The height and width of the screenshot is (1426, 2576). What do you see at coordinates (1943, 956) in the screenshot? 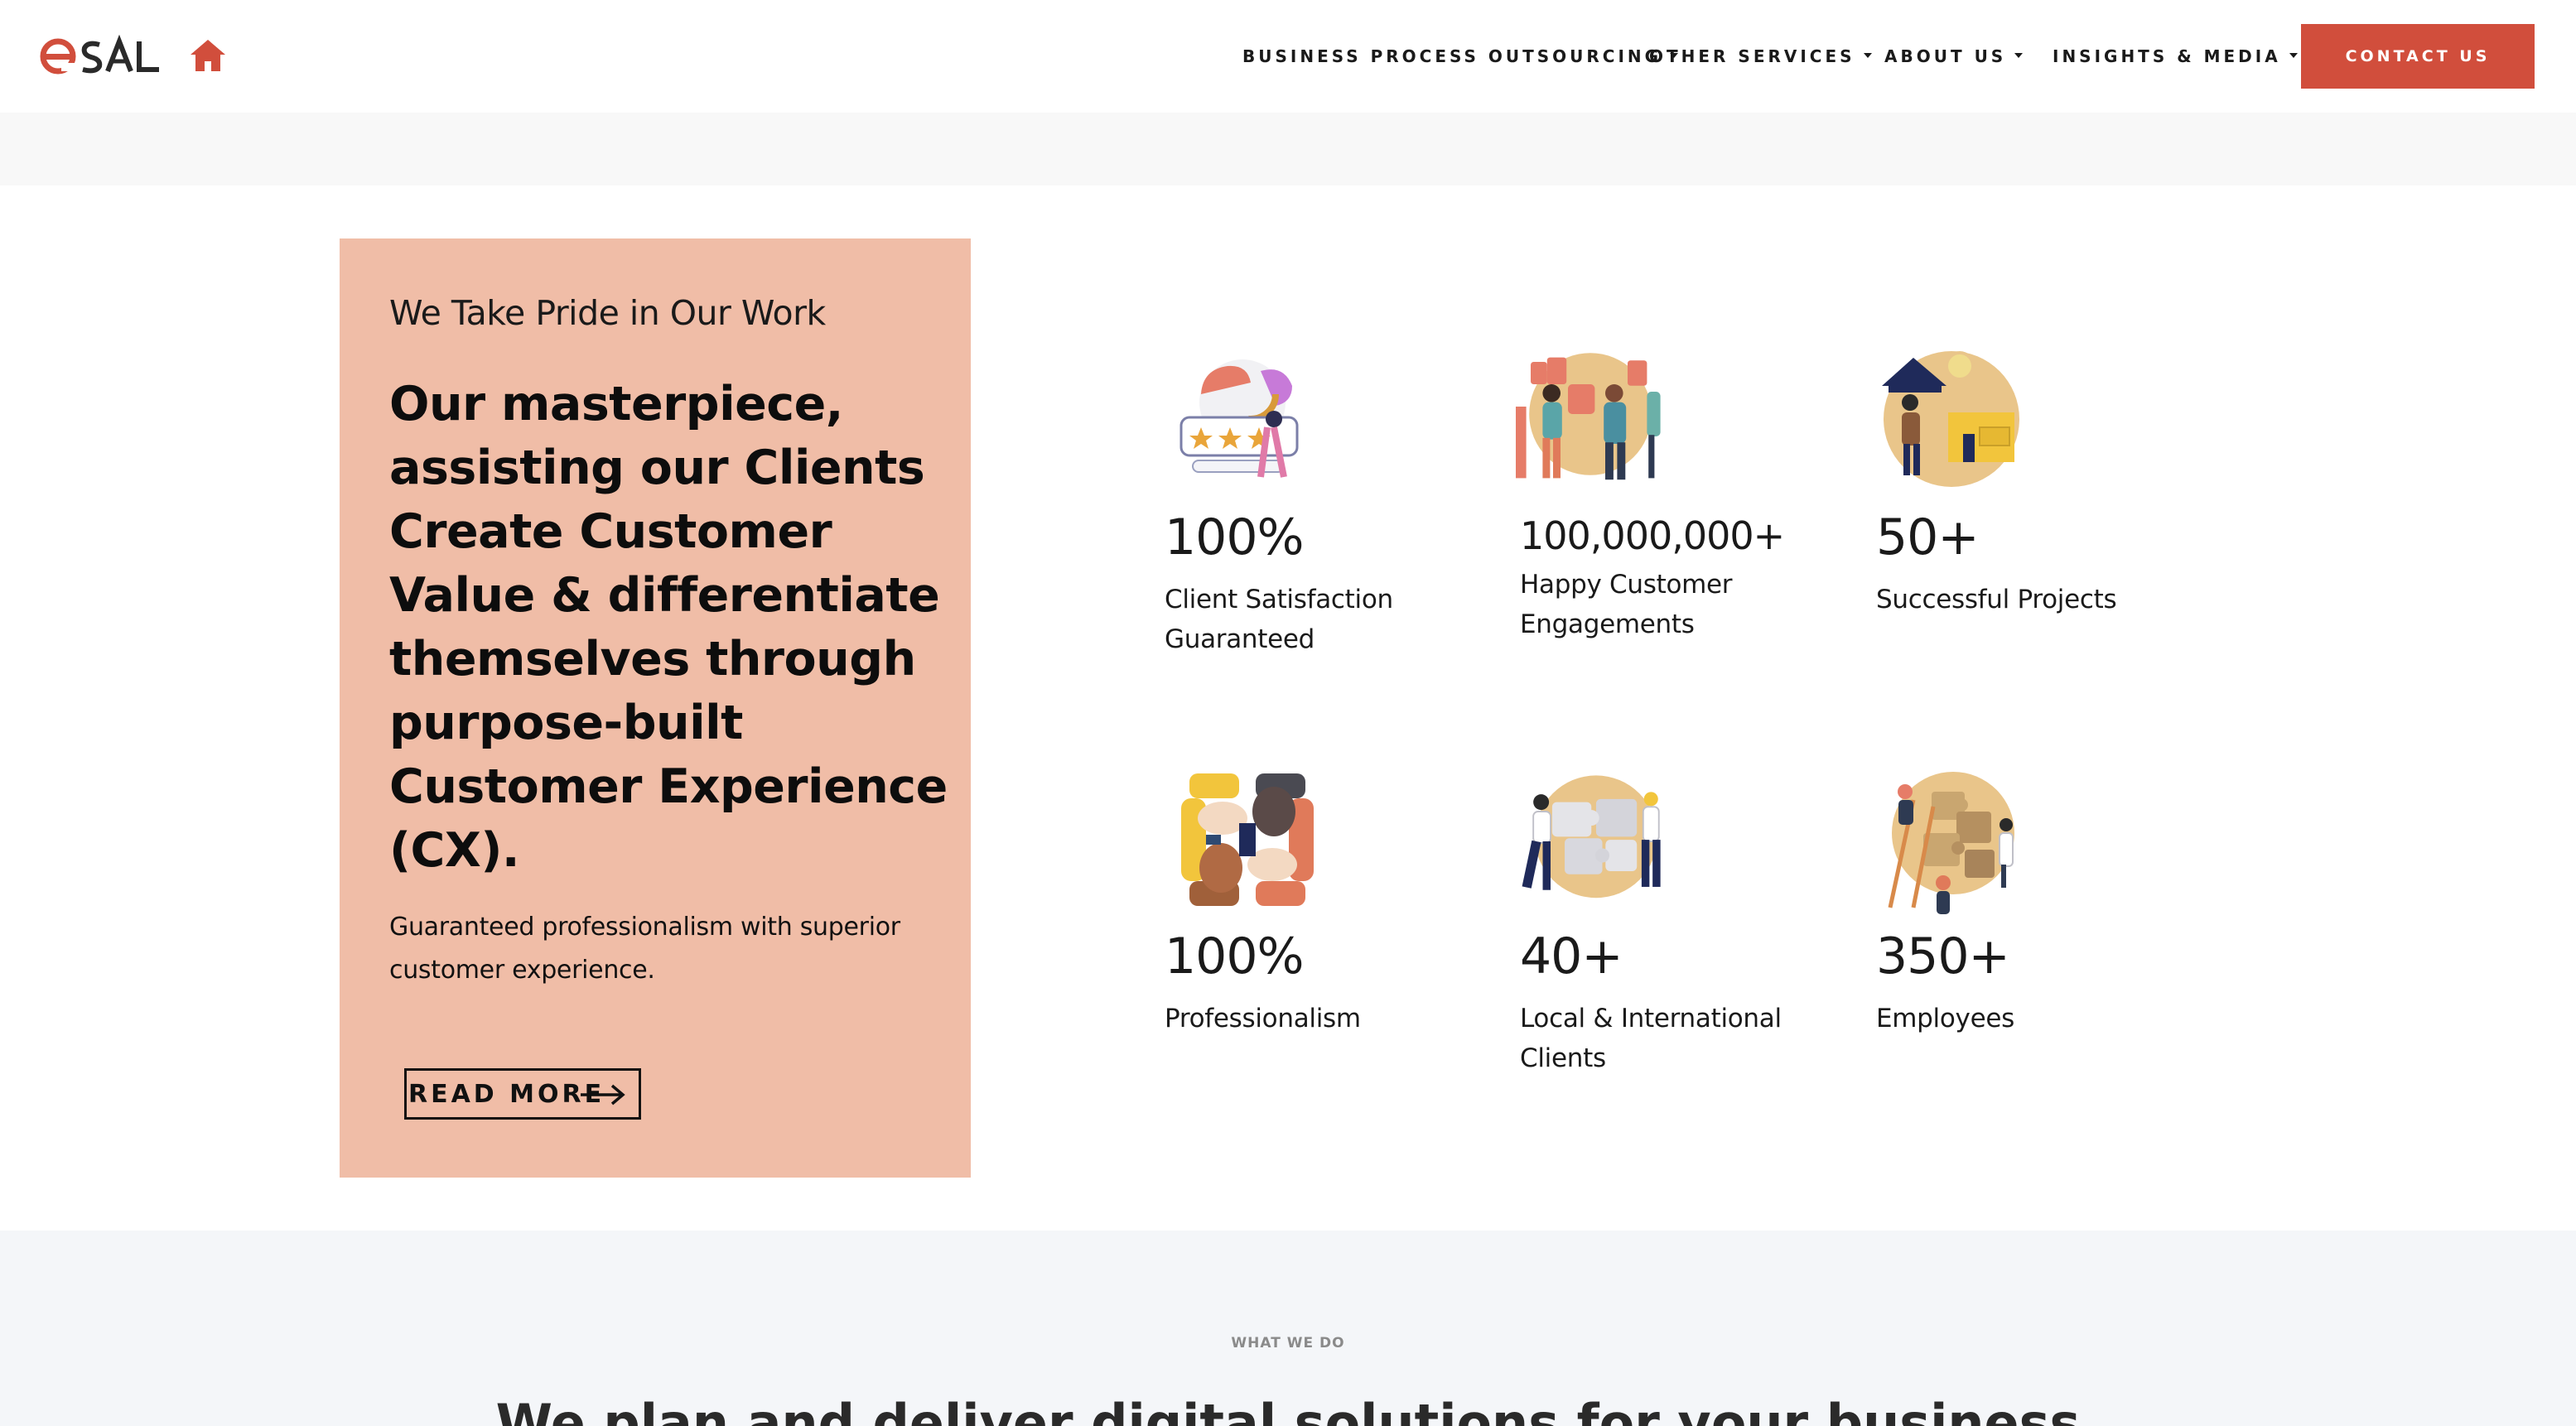
I see `stat-value: 350+` at bounding box center [1943, 956].